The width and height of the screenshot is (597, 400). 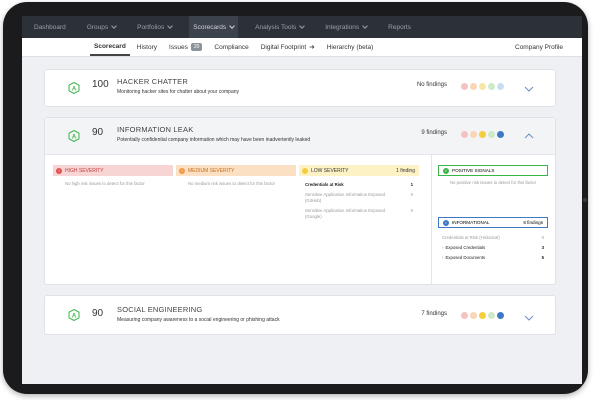 I want to click on medium-severity-label: MEDIUM SEVERITY, so click(x=211, y=170).